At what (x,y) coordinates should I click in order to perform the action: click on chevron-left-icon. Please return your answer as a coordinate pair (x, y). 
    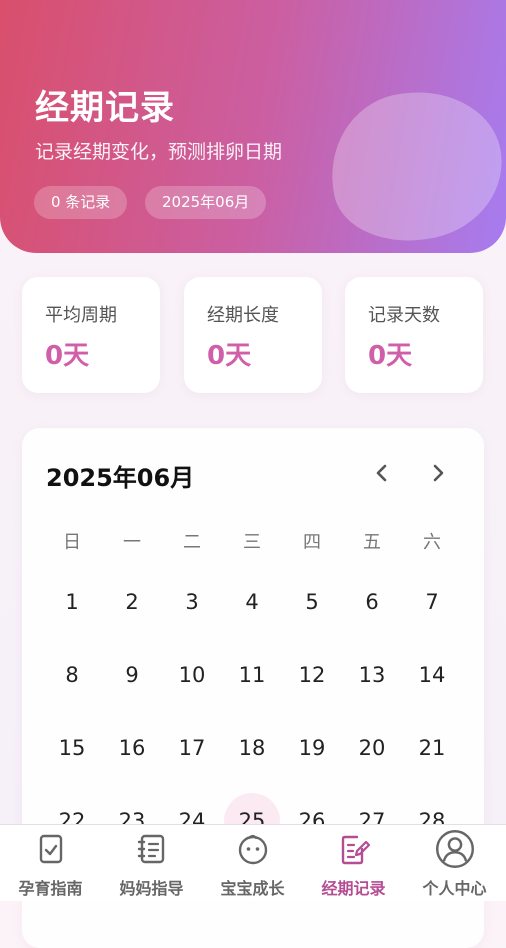
    Looking at the image, I should click on (381, 473).